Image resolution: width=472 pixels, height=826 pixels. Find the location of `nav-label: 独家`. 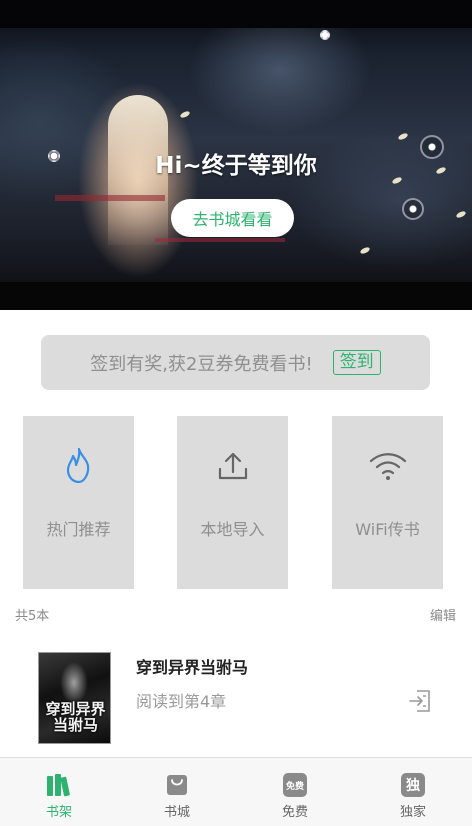

nav-label: 独家 is located at coordinates (412, 812).